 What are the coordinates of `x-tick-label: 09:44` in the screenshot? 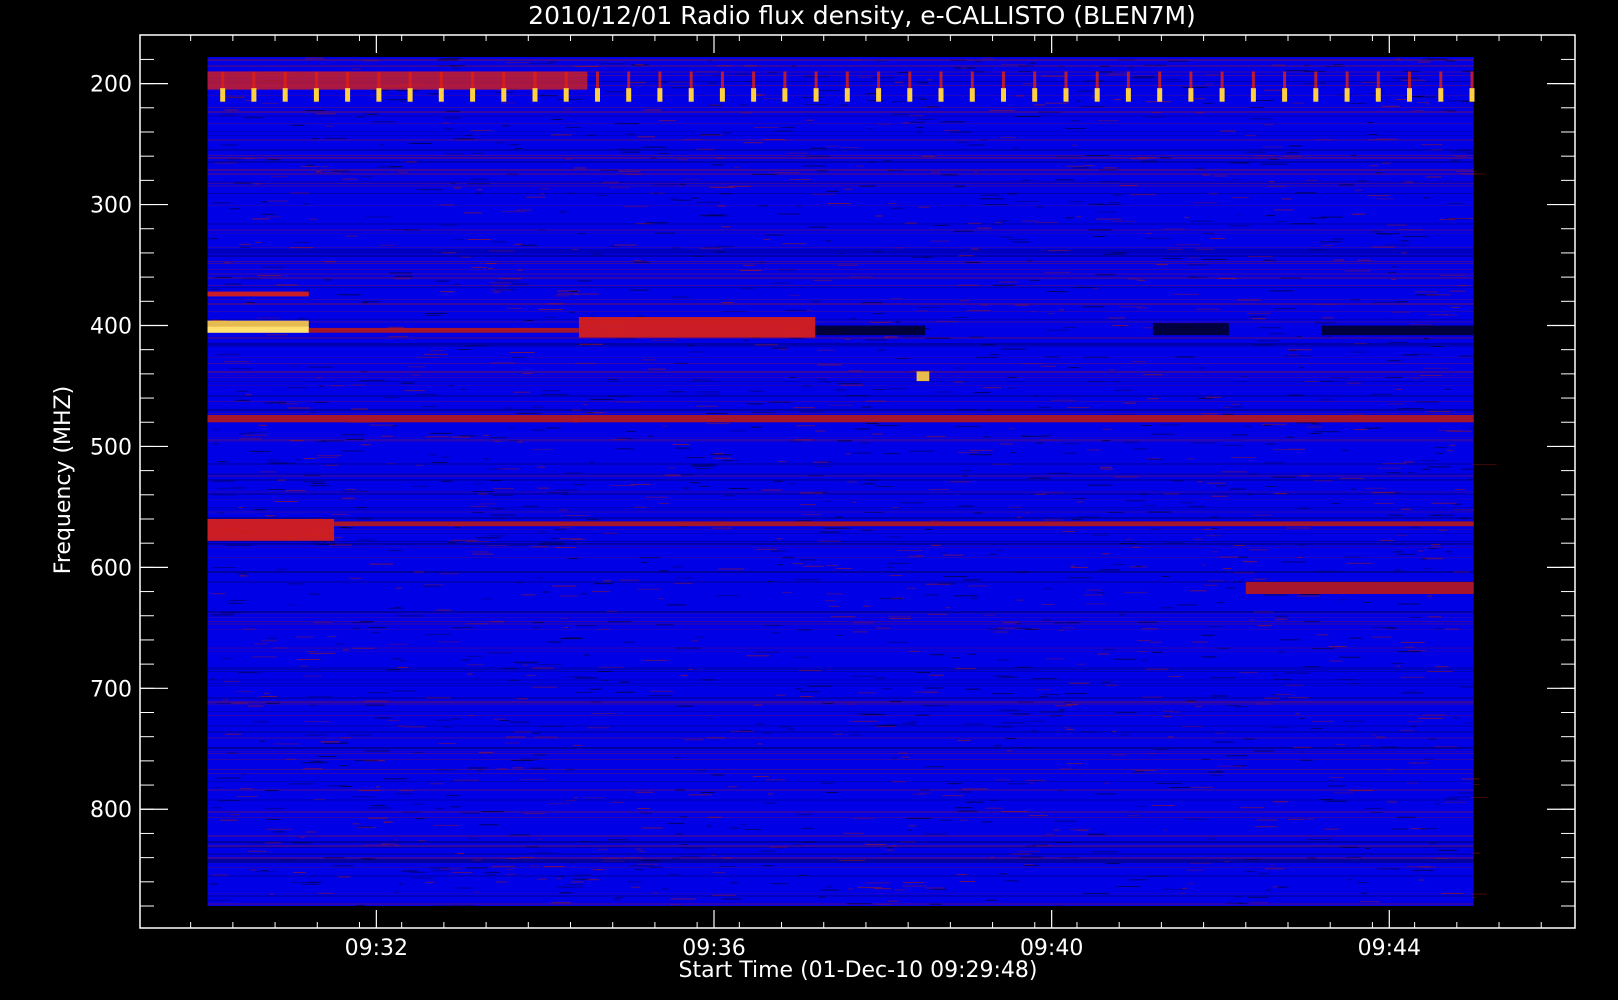 It's located at (1389, 948).